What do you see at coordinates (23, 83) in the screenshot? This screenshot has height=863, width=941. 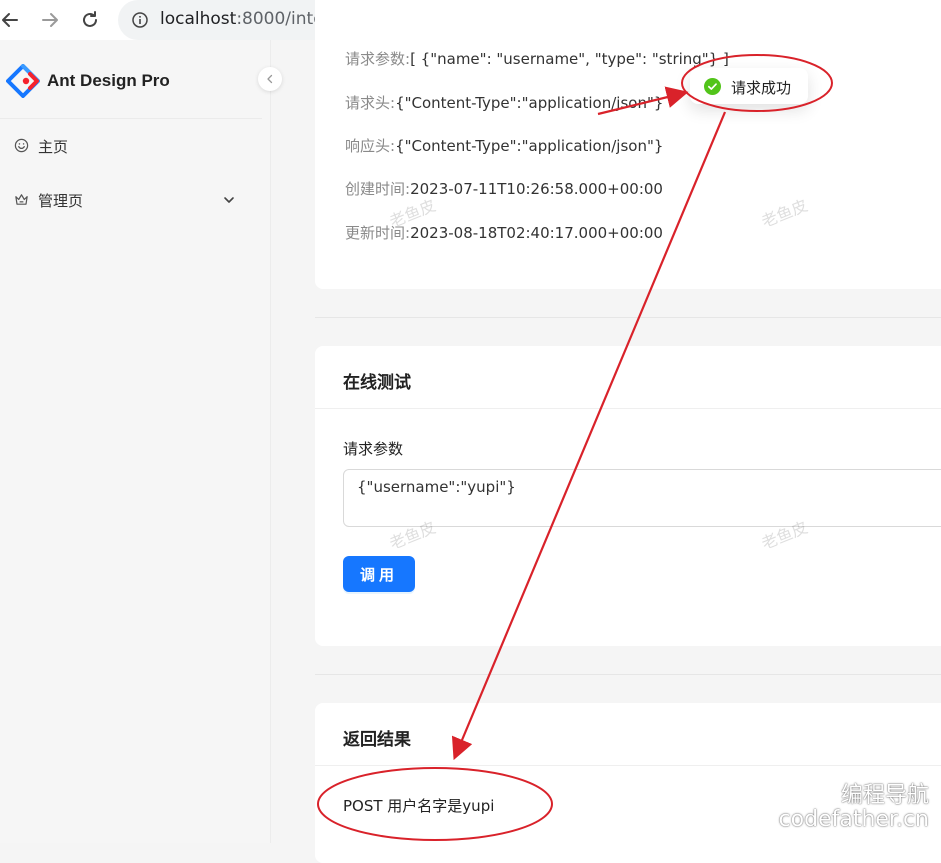 I see `ant-design-logo-icon` at bounding box center [23, 83].